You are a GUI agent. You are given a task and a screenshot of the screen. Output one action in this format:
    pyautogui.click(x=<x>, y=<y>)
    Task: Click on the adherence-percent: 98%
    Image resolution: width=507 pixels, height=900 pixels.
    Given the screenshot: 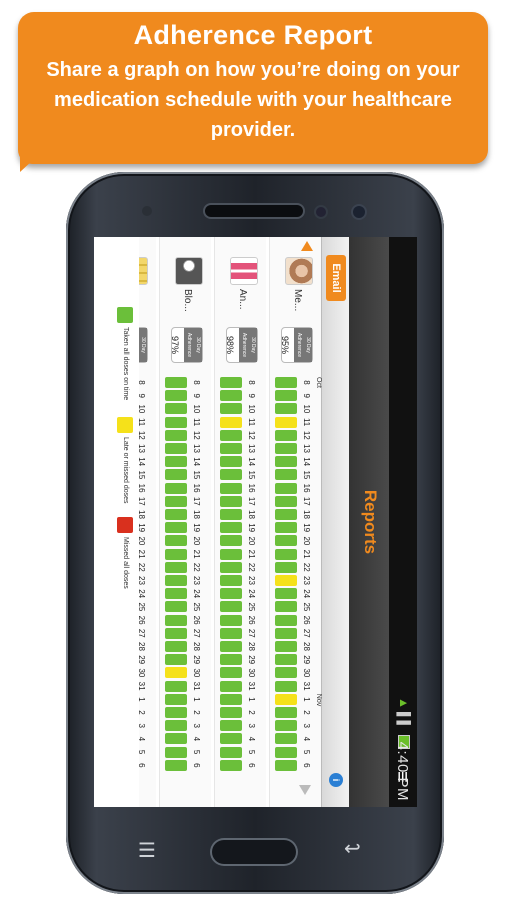 What is the action you would take?
    pyautogui.click(x=230, y=344)
    